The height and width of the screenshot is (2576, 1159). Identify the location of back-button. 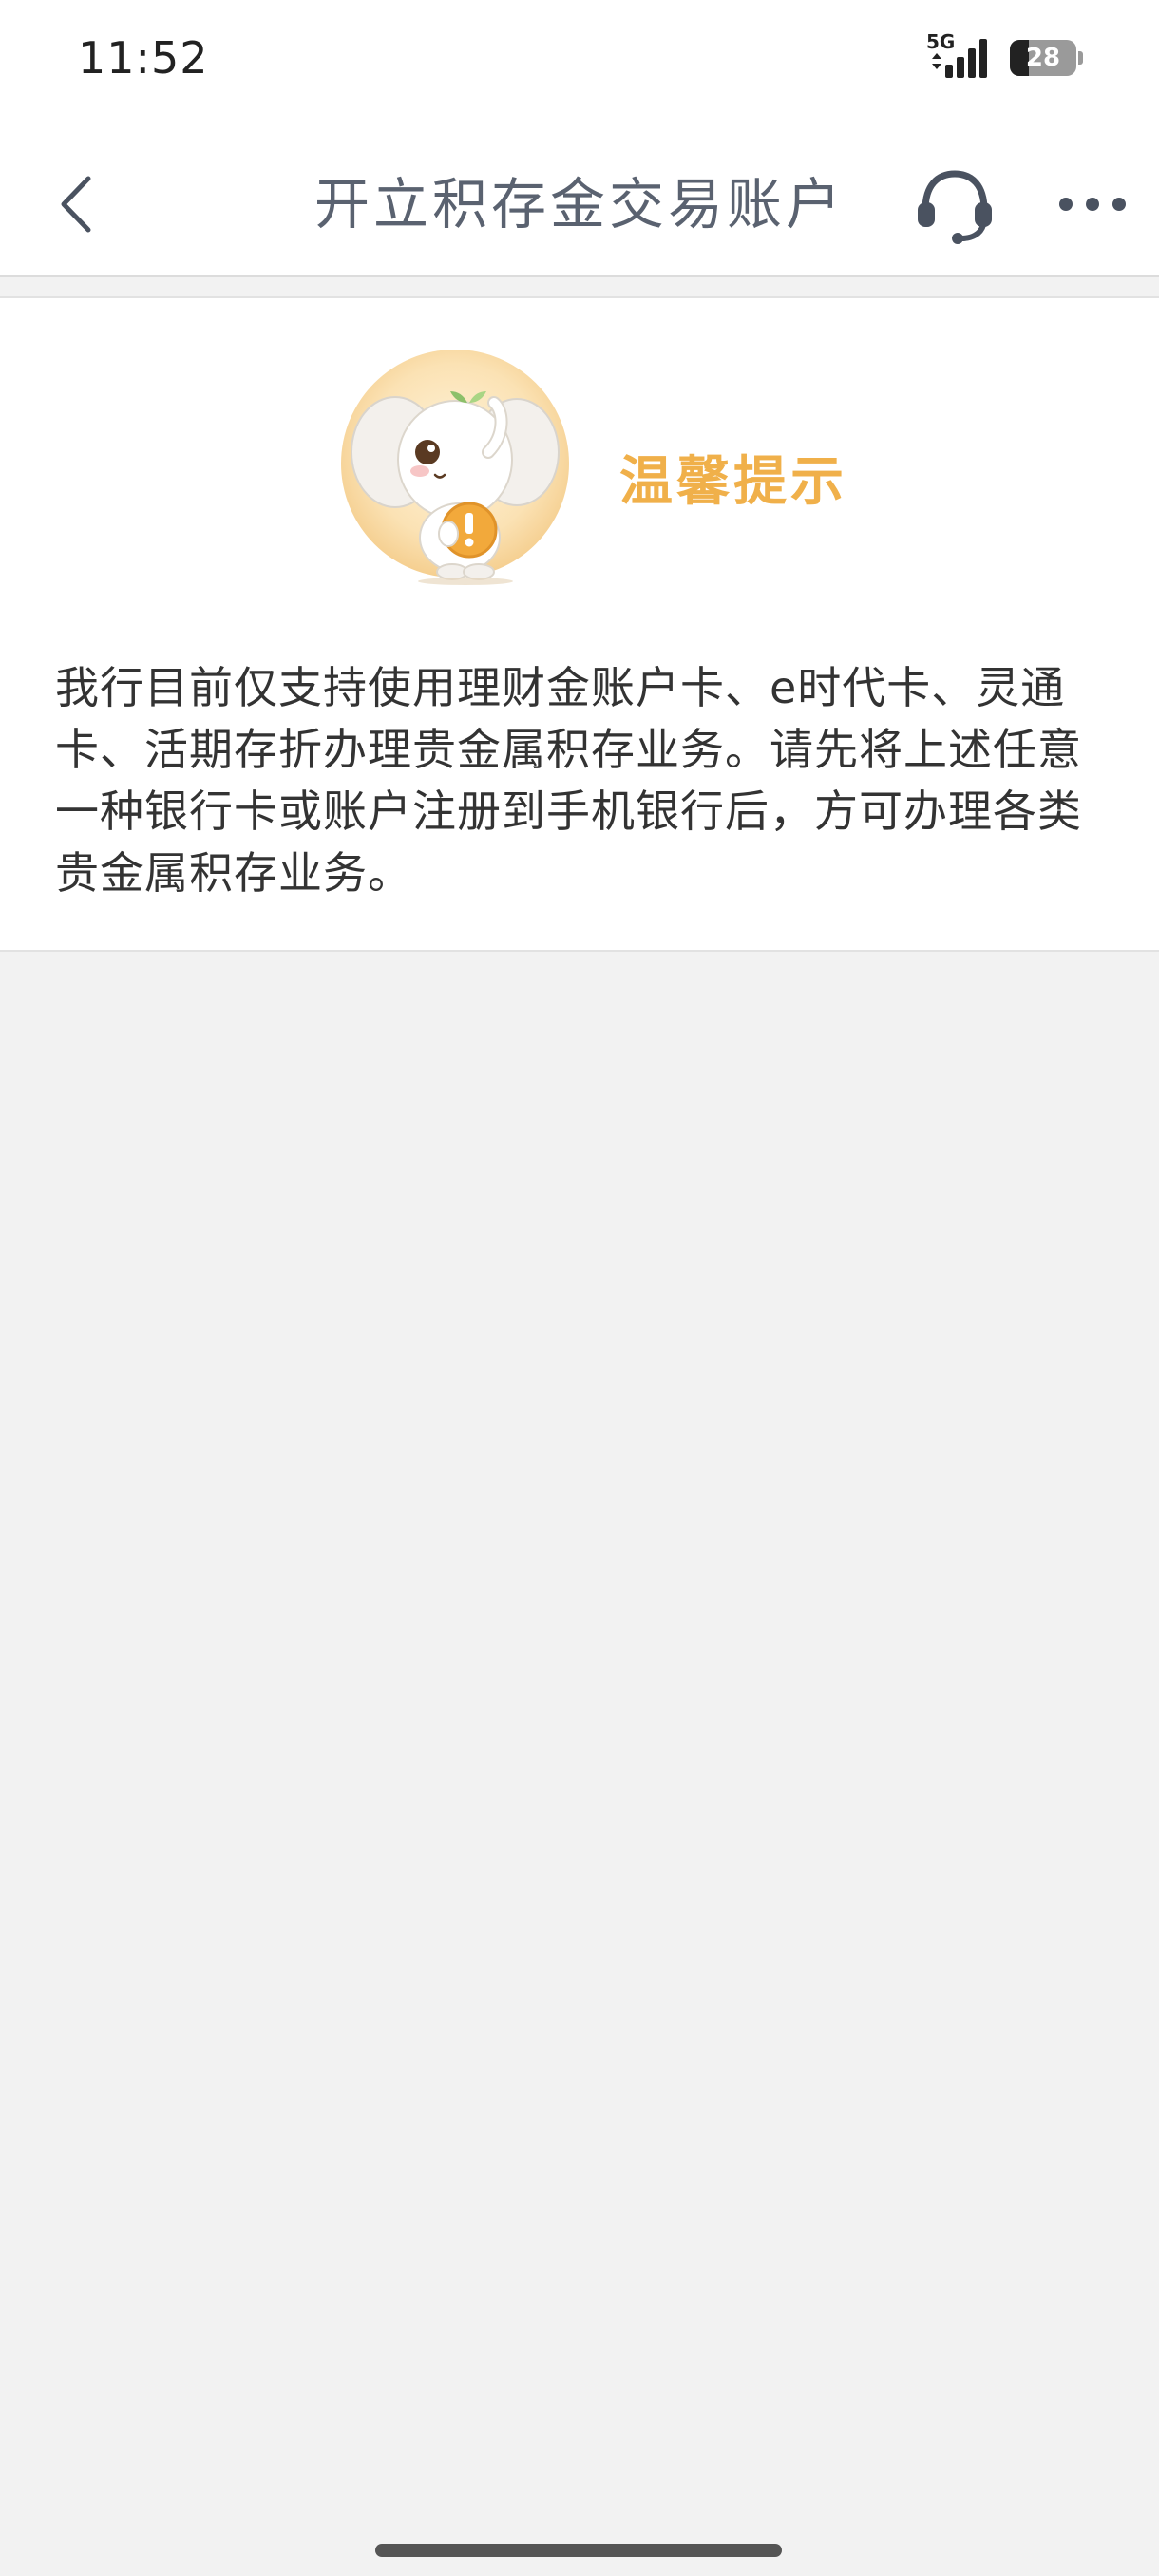
(76, 204).